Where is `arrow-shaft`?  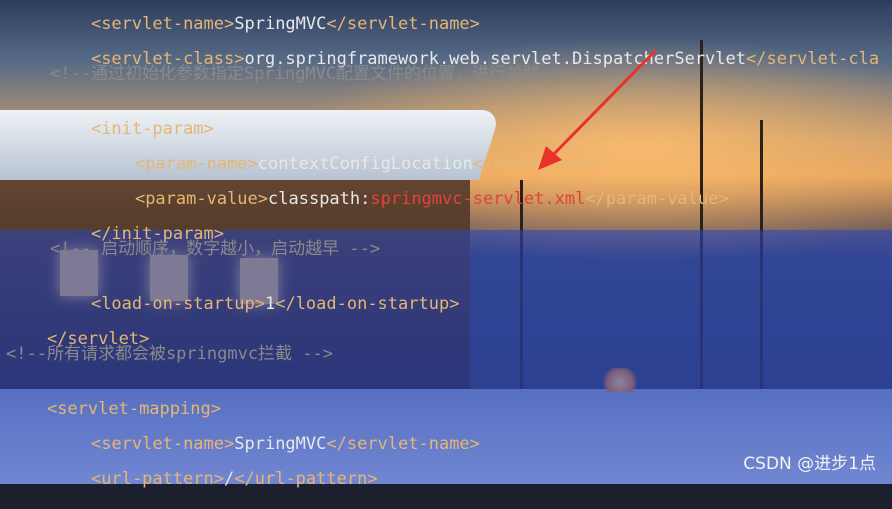 arrow-shaft is located at coordinates (603, 104).